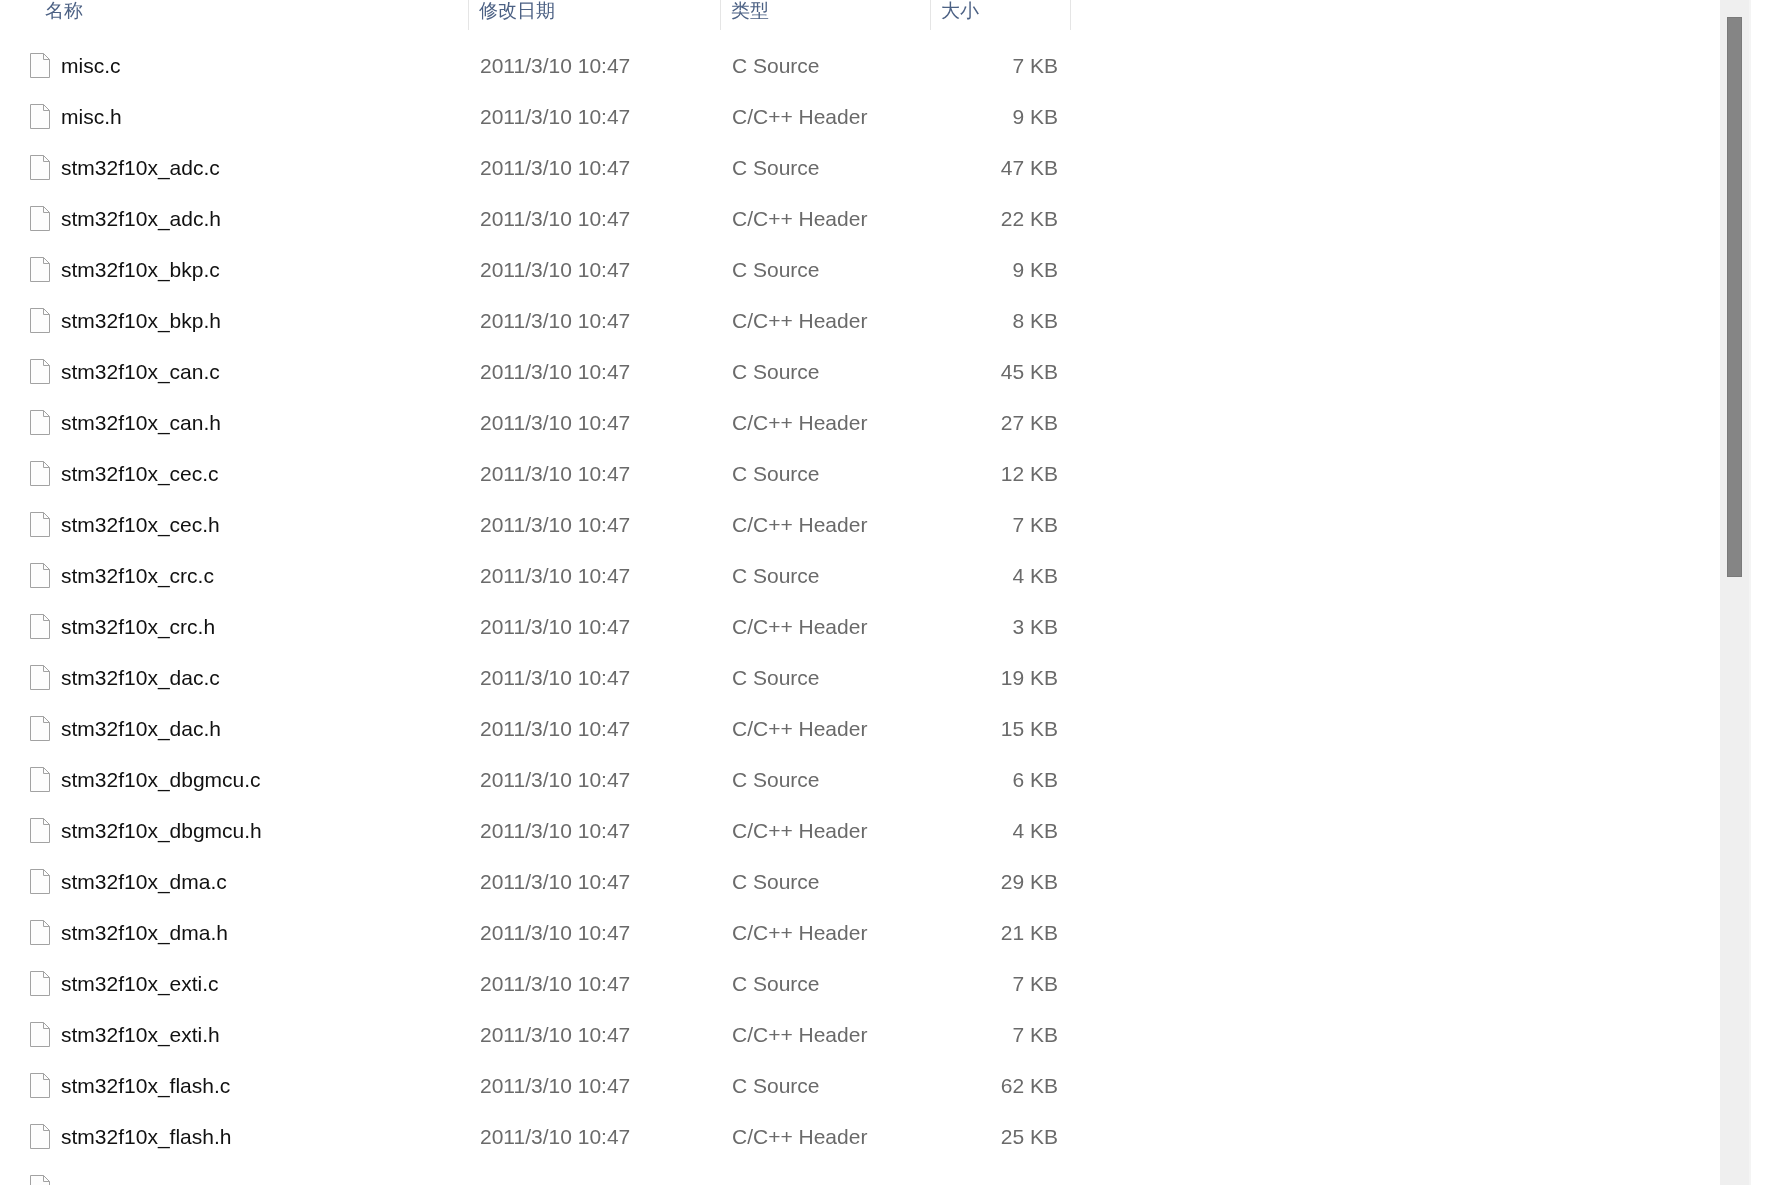 Image resolution: width=1768 pixels, height=1185 pixels. I want to click on file-name: stm32f10x_can.c, so click(140, 371).